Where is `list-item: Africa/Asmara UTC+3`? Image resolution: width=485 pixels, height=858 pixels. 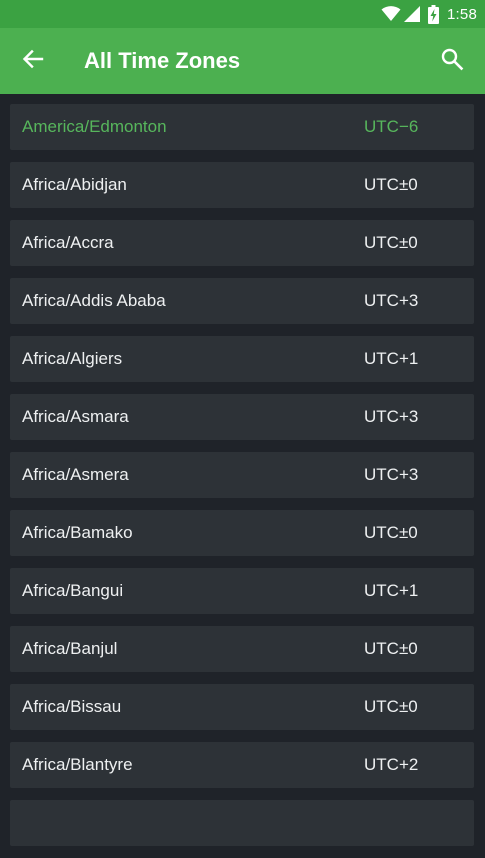 list-item: Africa/Asmara UTC+3 is located at coordinates (242, 417).